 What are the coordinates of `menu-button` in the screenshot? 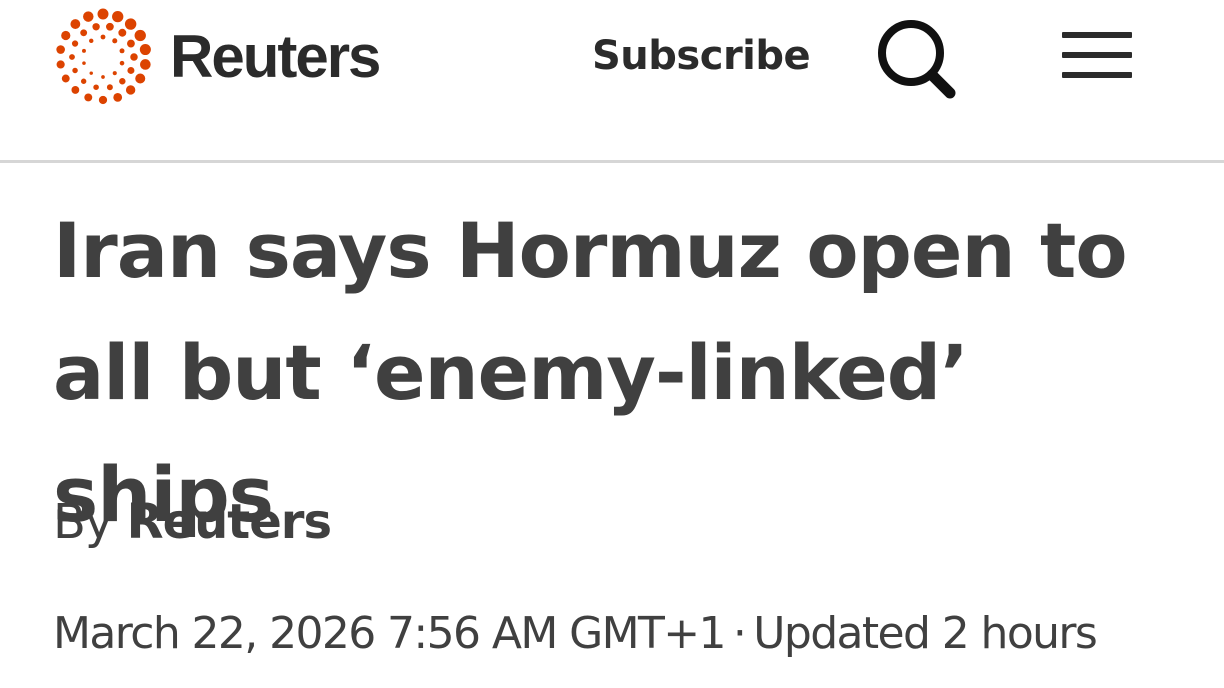 It's located at (1097, 55).